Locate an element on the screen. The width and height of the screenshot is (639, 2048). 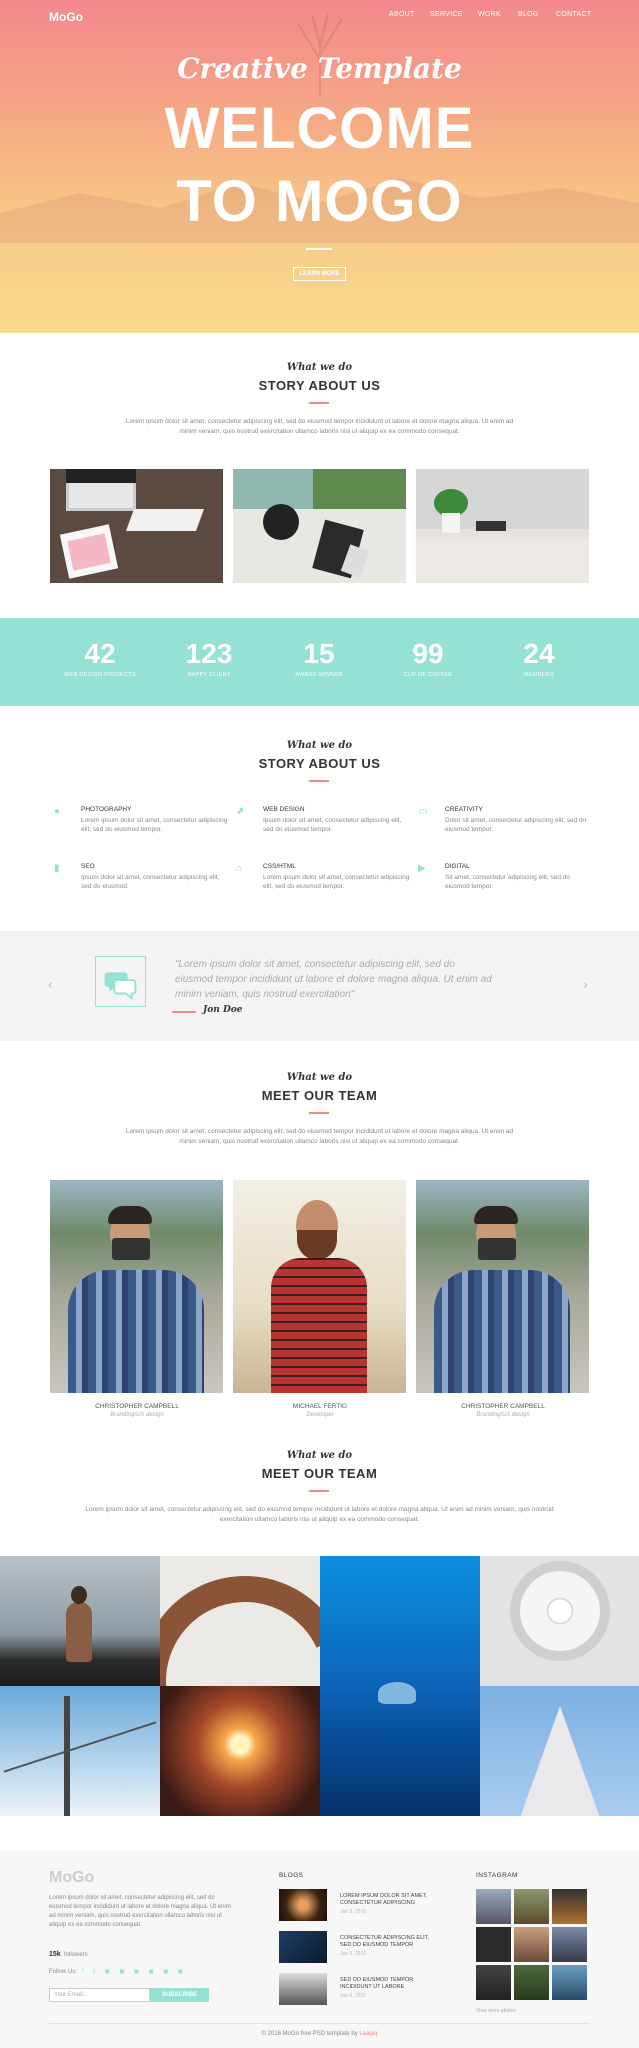
services-small-title: What we do is located at coordinates (319, 745).